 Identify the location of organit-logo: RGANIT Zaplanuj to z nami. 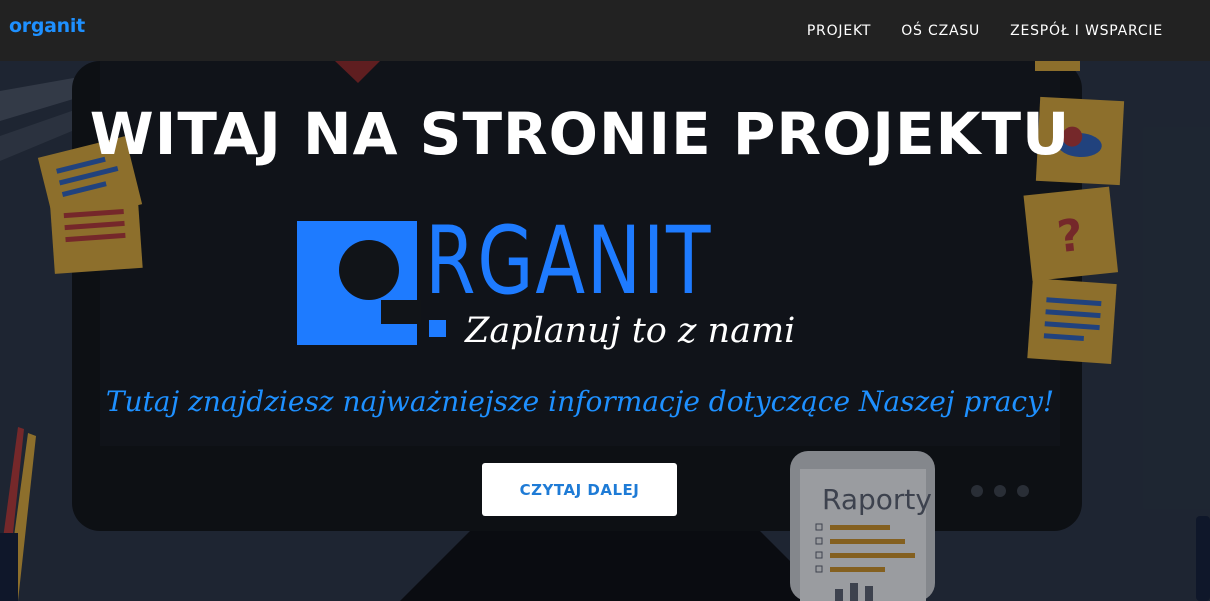
(577, 279).